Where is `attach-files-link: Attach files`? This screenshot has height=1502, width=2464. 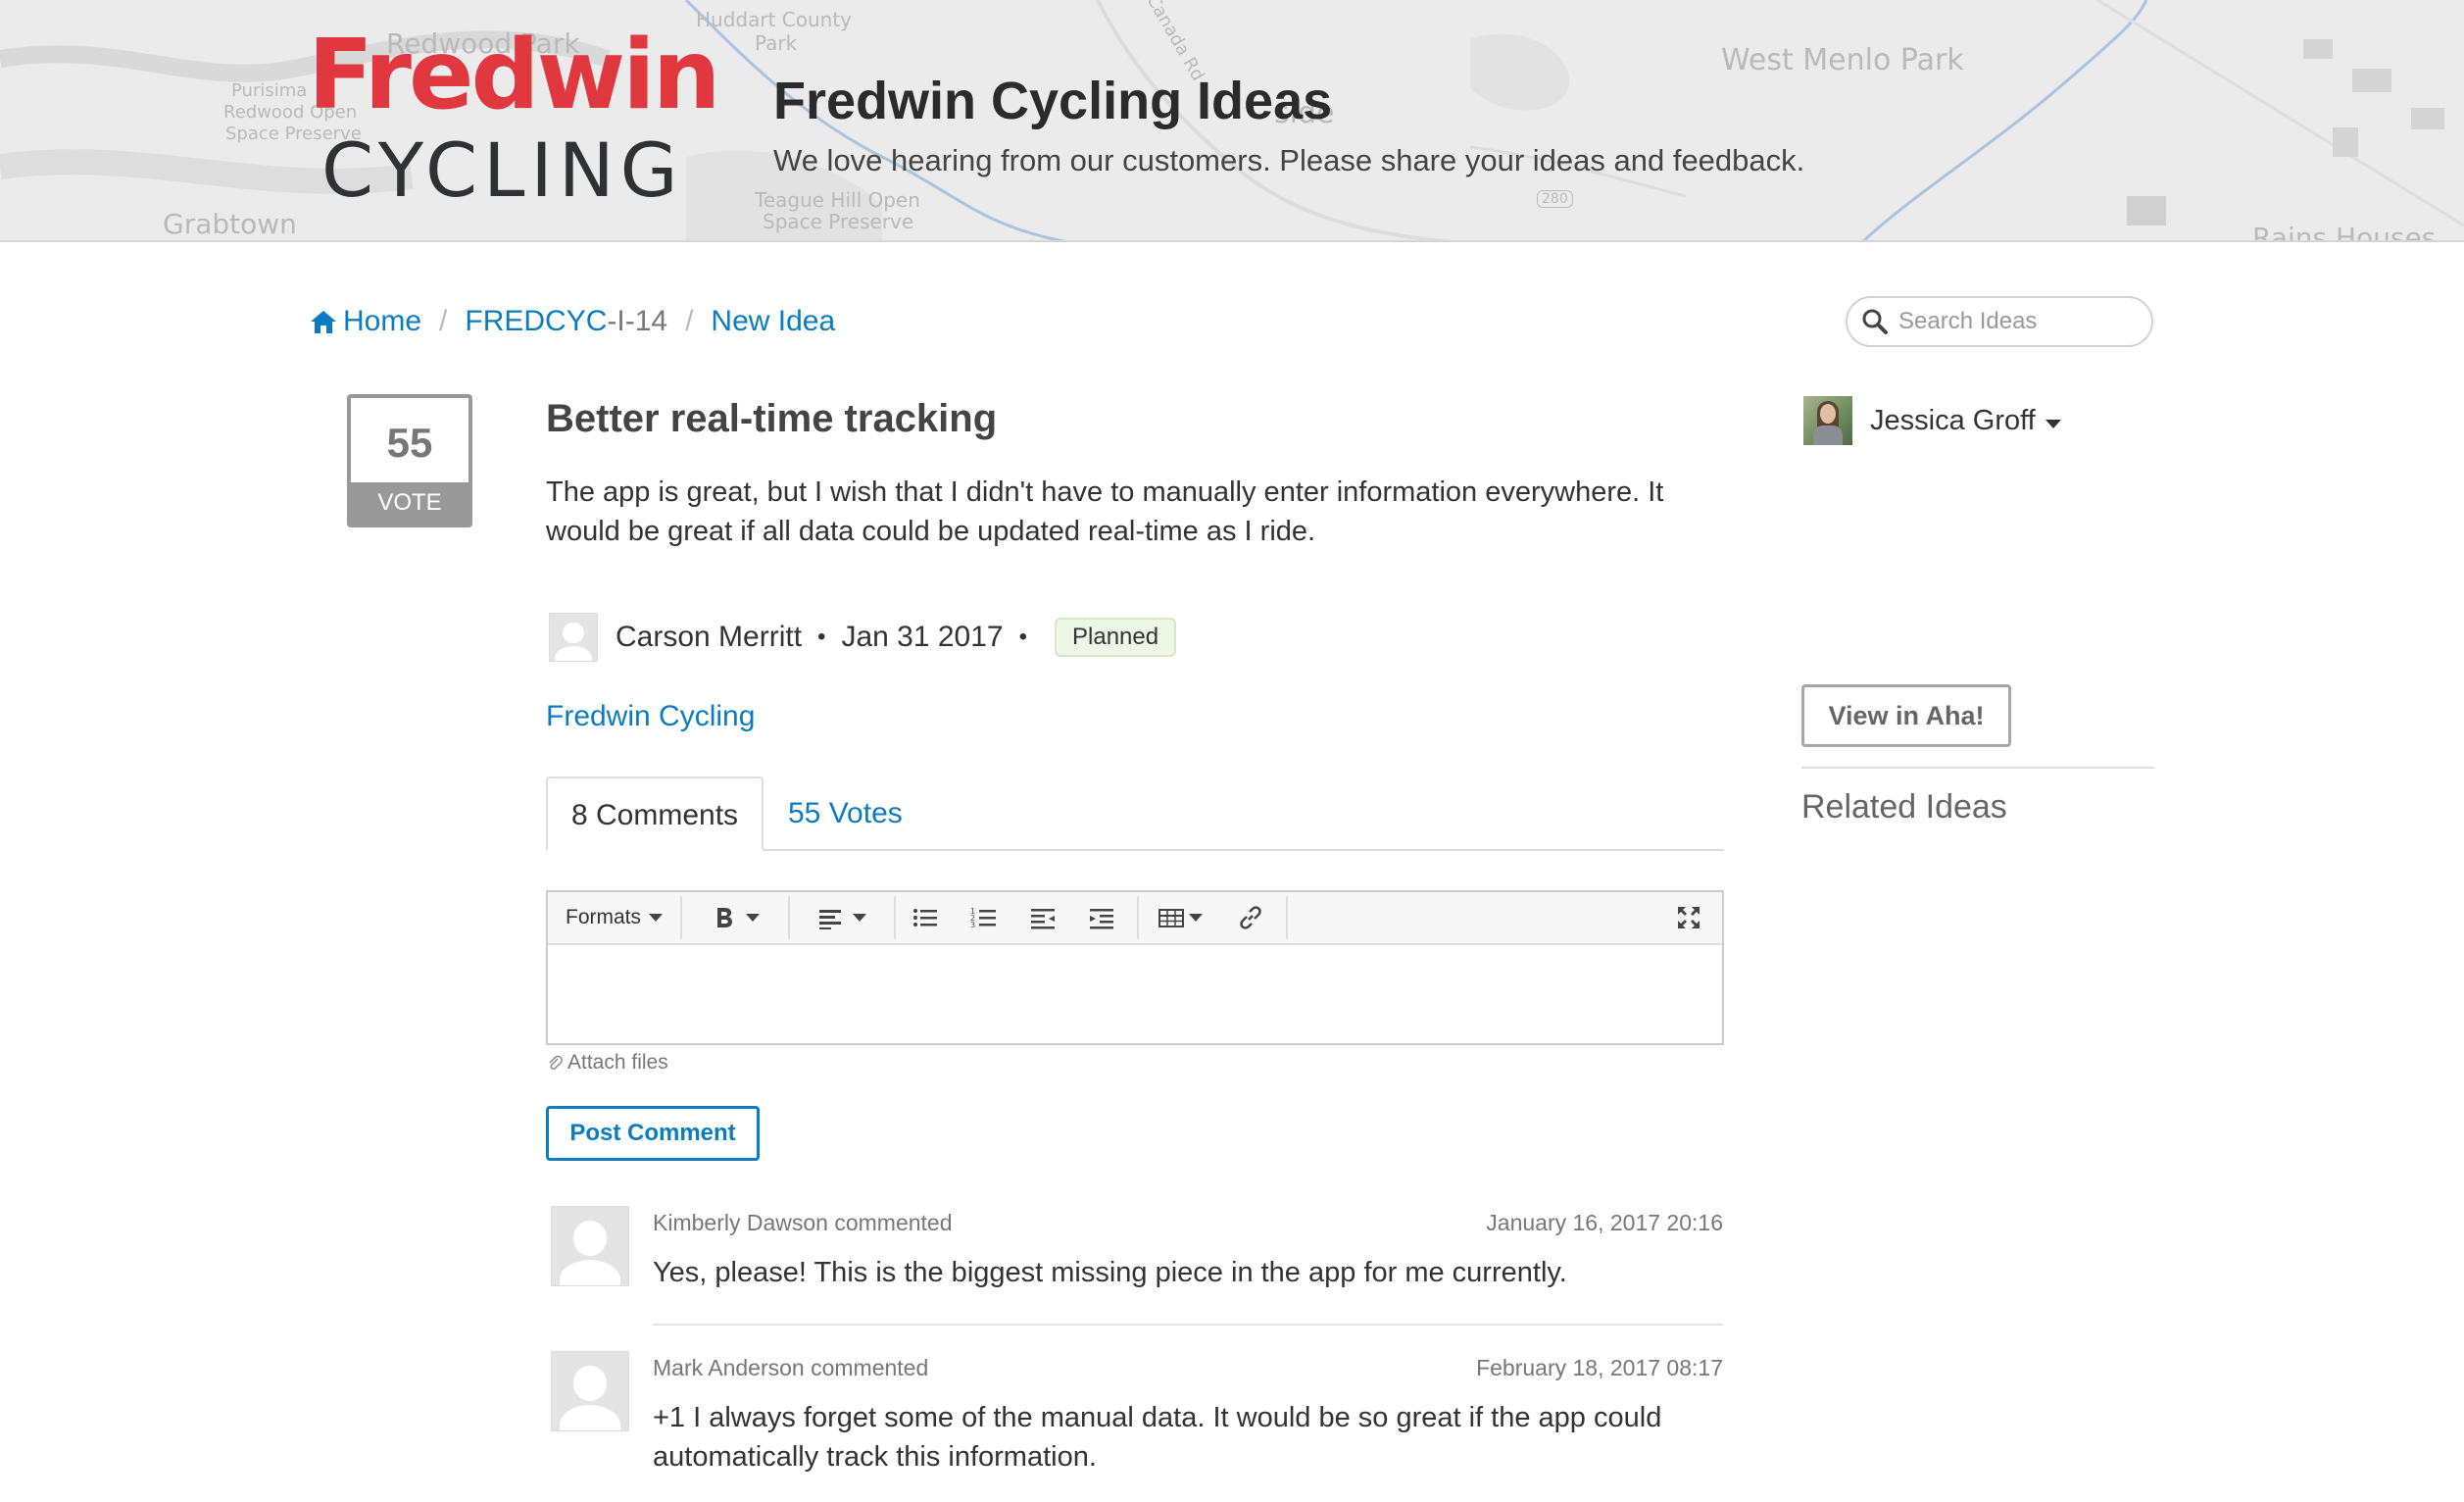
attach-files-link: Attach files is located at coordinates (607, 1063).